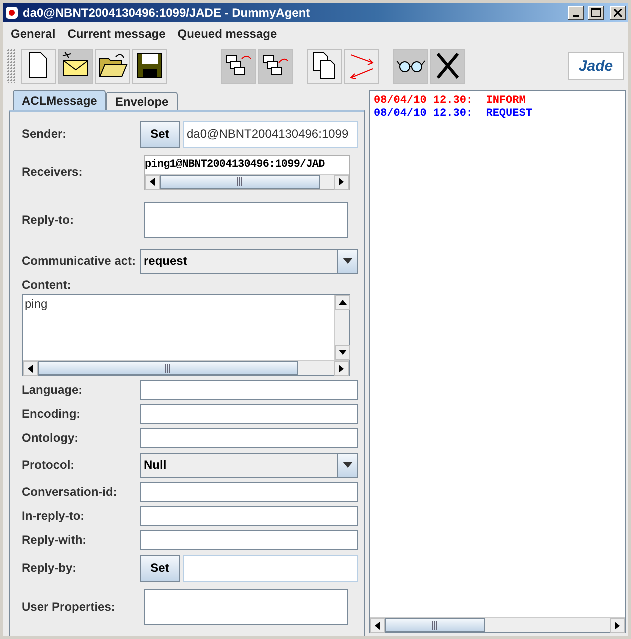 This screenshot has width=631, height=639. I want to click on minimize-button, so click(576, 13).